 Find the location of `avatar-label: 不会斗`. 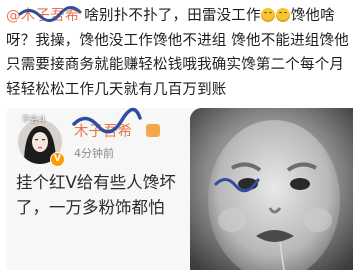

avatar-label: 不会斗 is located at coordinates (34, 119).